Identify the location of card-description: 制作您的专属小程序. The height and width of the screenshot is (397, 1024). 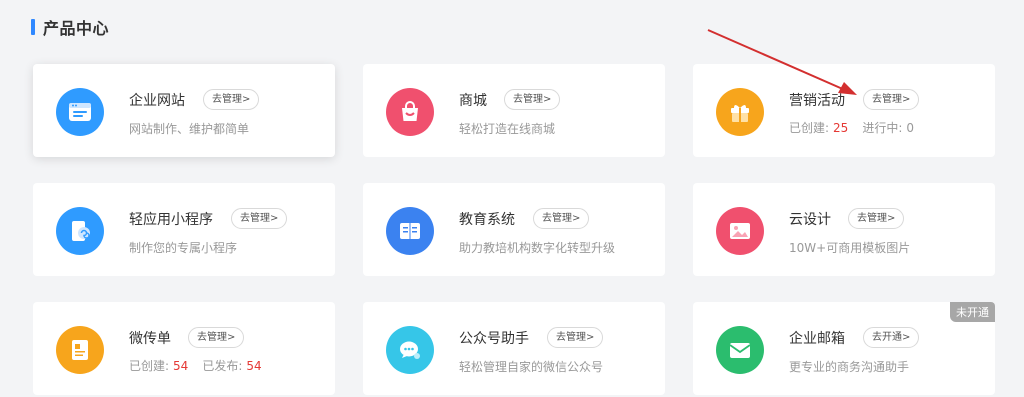
(183, 248).